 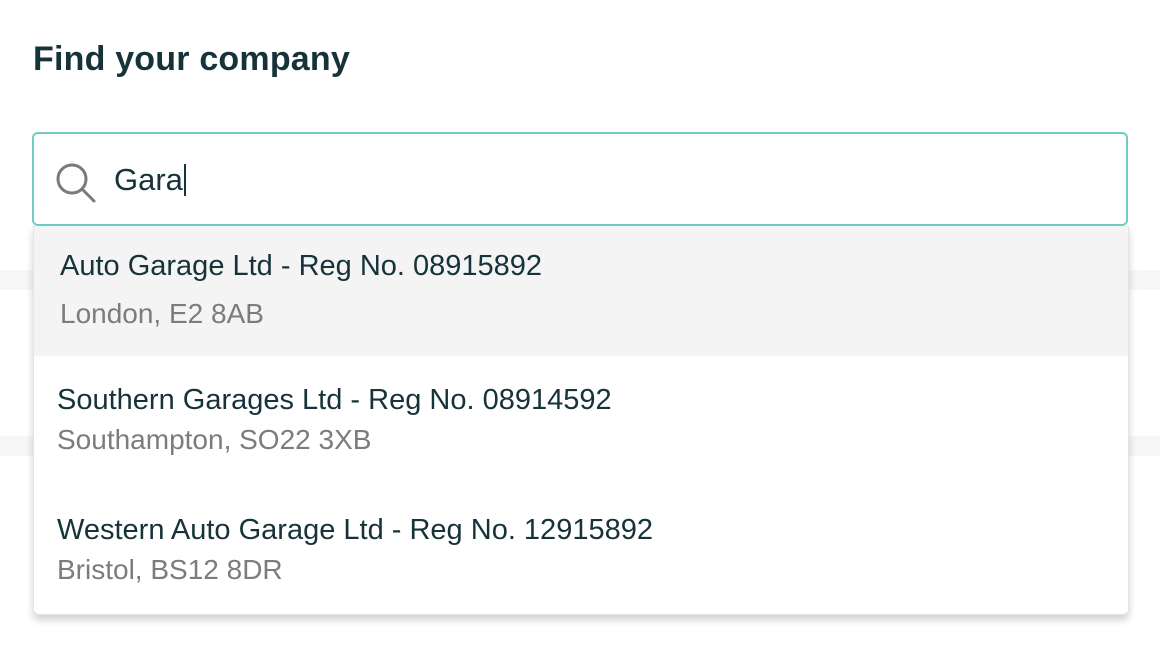 What do you see at coordinates (334, 400) in the screenshot?
I see `result-company-name: Southern Garages Ltd - Reg No. 08914592` at bounding box center [334, 400].